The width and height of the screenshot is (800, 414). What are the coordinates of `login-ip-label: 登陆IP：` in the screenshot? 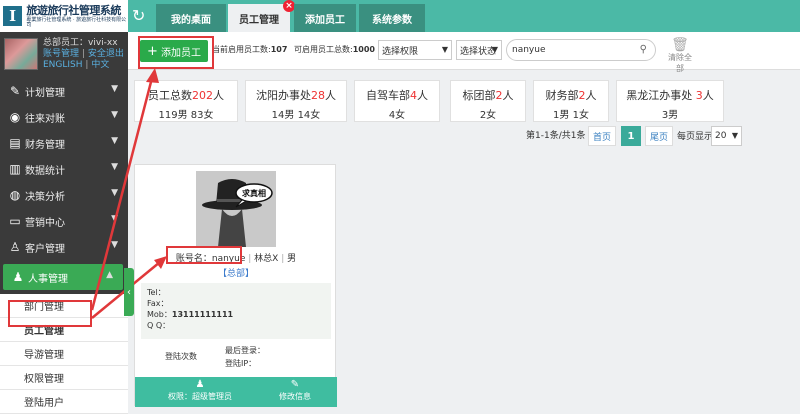 It's located at (241, 363).